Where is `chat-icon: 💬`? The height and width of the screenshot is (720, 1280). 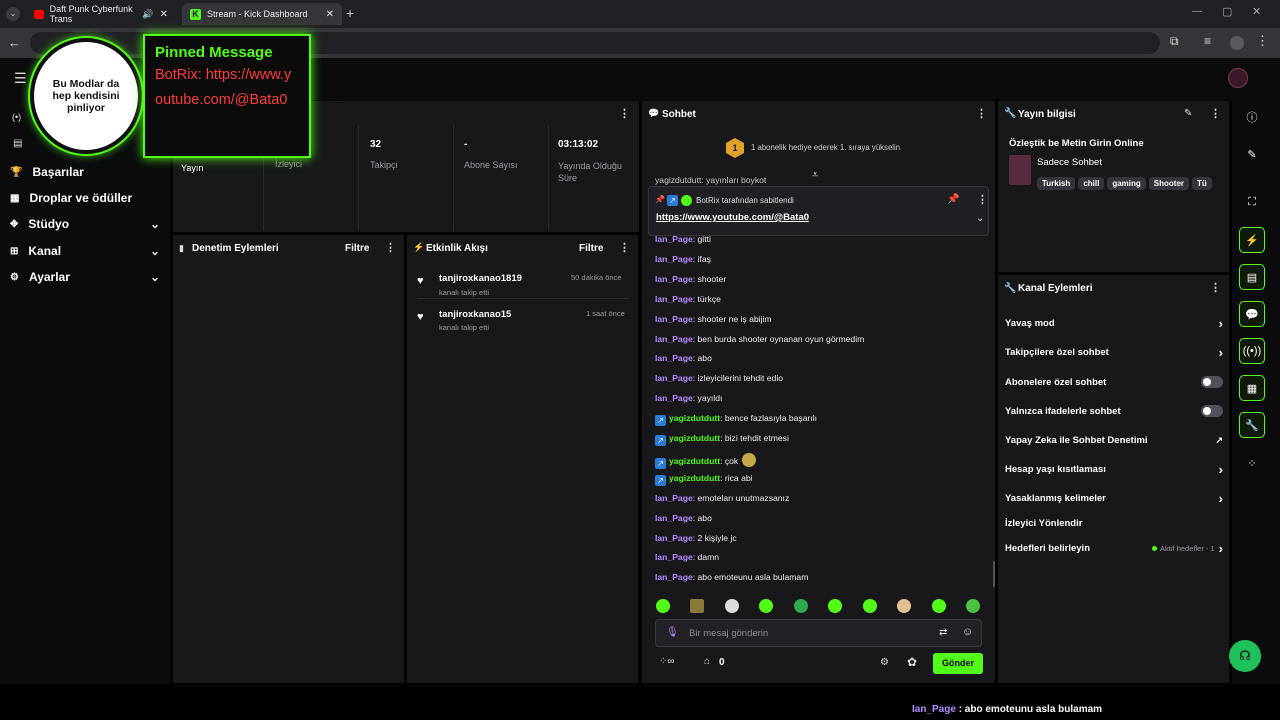 chat-icon: 💬 is located at coordinates (1252, 314).